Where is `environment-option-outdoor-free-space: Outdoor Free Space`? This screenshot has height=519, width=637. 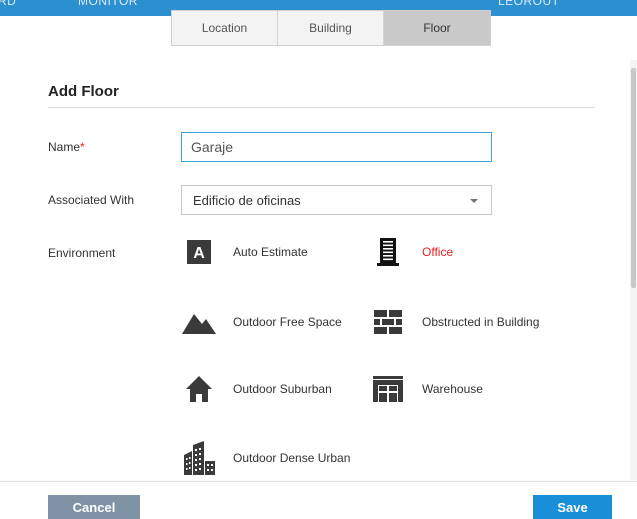 environment-option-outdoor-free-space: Outdoor Free Space is located at coordinates (261, 322).